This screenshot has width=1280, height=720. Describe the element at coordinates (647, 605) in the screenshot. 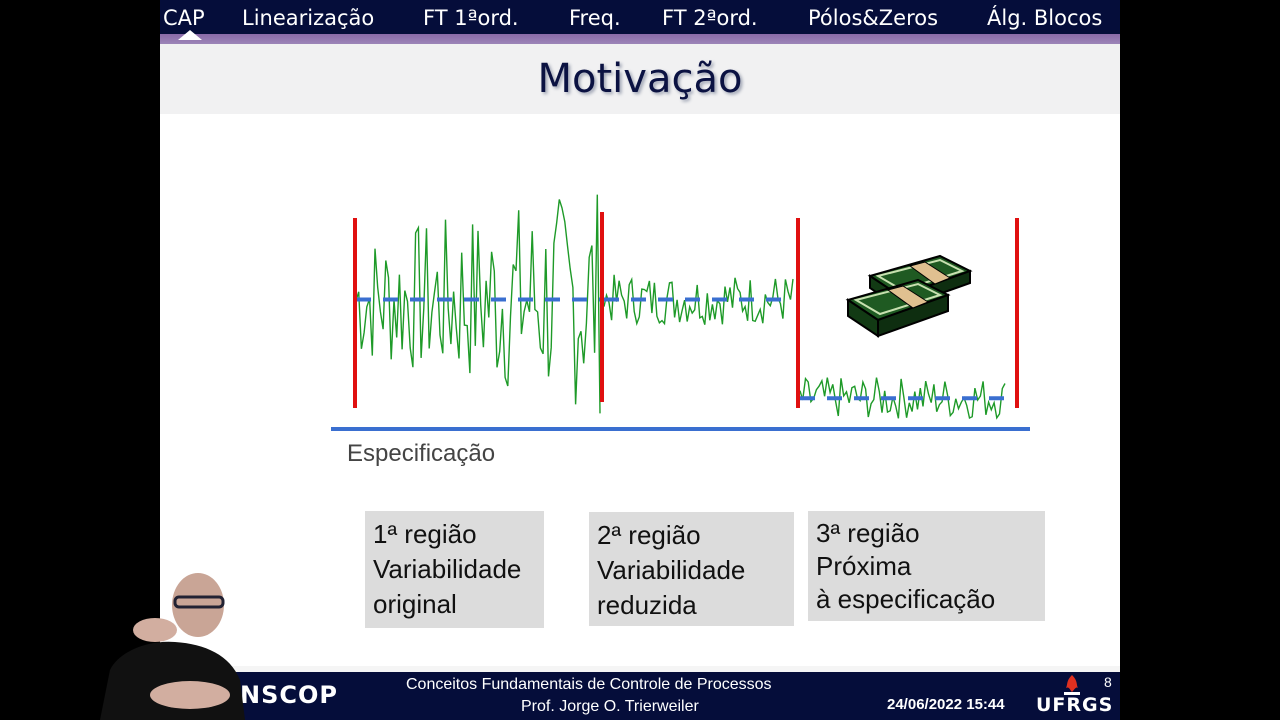

I see `region-2-line-3: reduzida` at that location.